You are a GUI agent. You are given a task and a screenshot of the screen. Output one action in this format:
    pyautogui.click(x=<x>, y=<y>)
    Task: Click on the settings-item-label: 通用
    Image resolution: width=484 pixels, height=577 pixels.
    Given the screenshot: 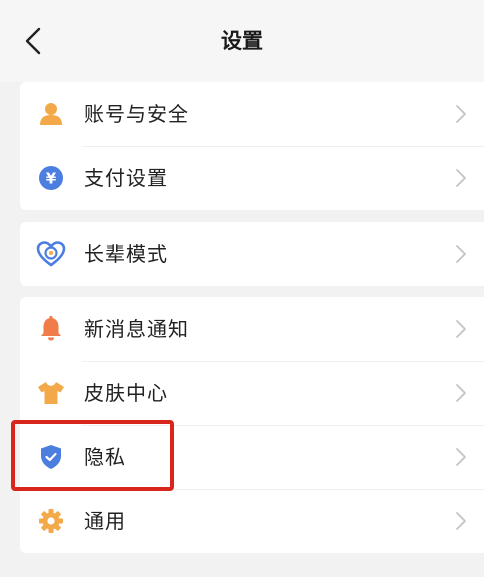 What is the action you would take?
    pyautogui.click(x=105, y=521)
    